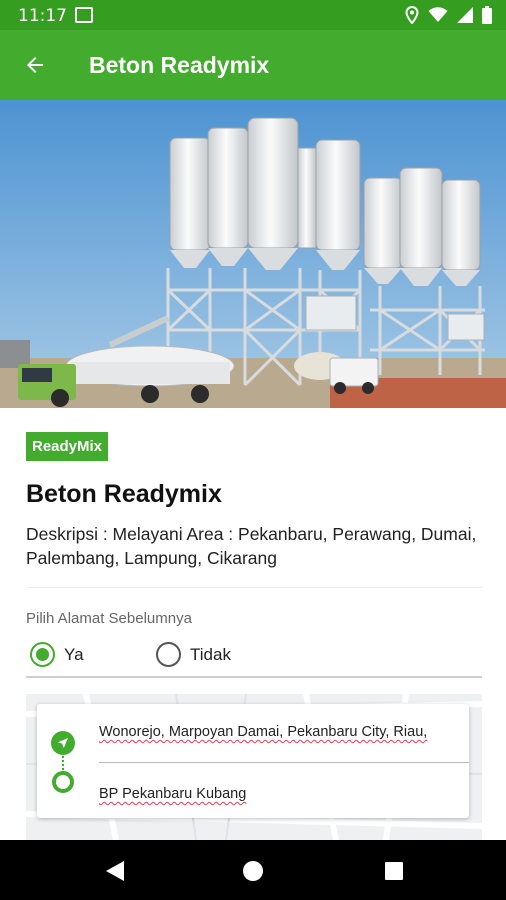  I want to click on back-button, so click(35, 65).